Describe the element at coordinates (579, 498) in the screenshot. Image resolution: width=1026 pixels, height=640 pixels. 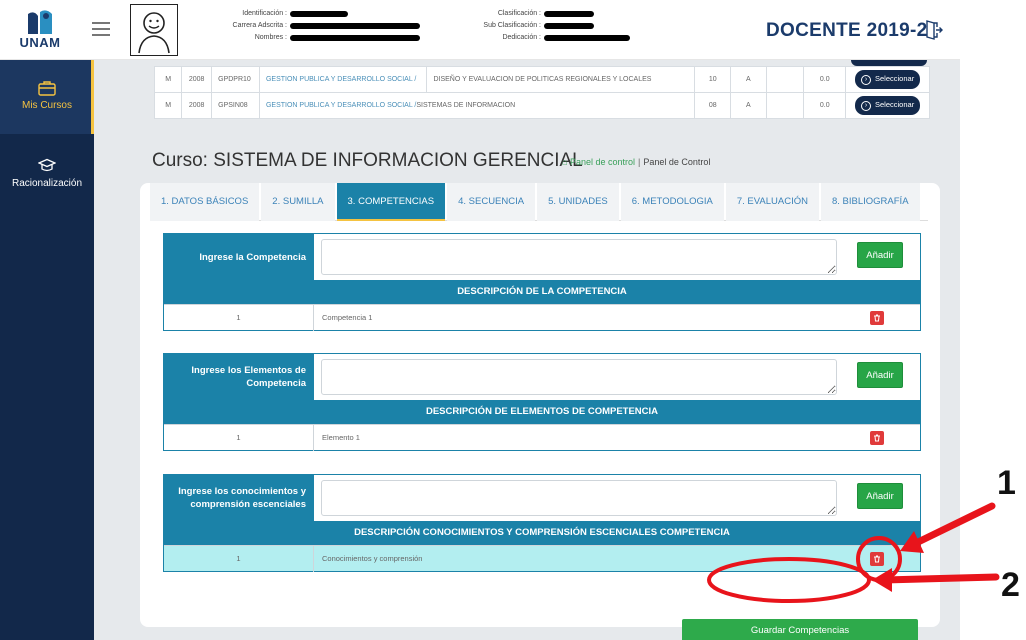
I see `conocimientos-input` at that location.